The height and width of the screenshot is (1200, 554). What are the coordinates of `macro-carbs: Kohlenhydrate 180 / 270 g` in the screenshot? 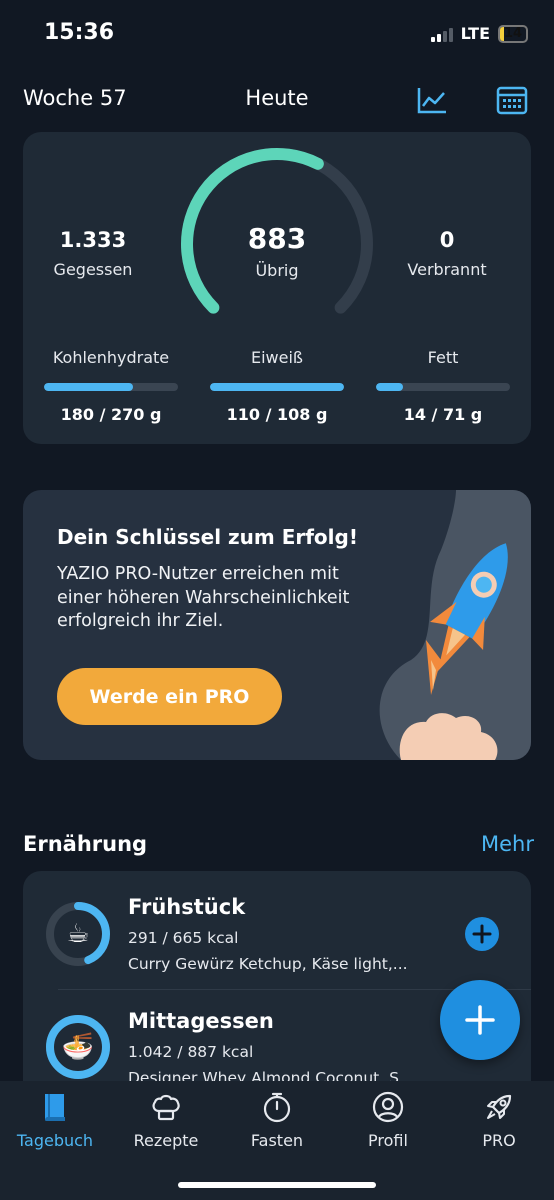 It's located at (111, 386).